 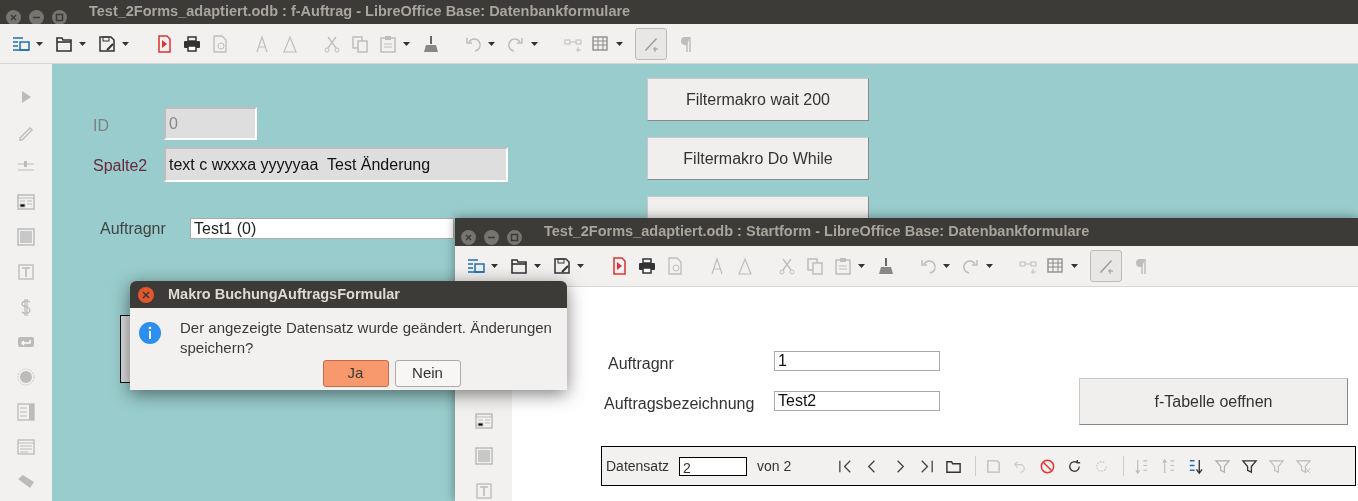 I want to click on macro-button, so click(x=758, y=207).